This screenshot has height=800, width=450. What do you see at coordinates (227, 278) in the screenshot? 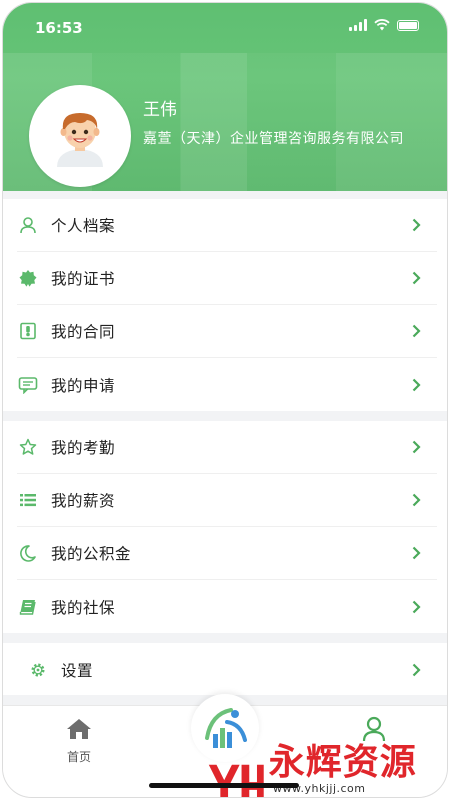
I see `menu-item-certificates: 我的证书` at bounding box center [227, 278].